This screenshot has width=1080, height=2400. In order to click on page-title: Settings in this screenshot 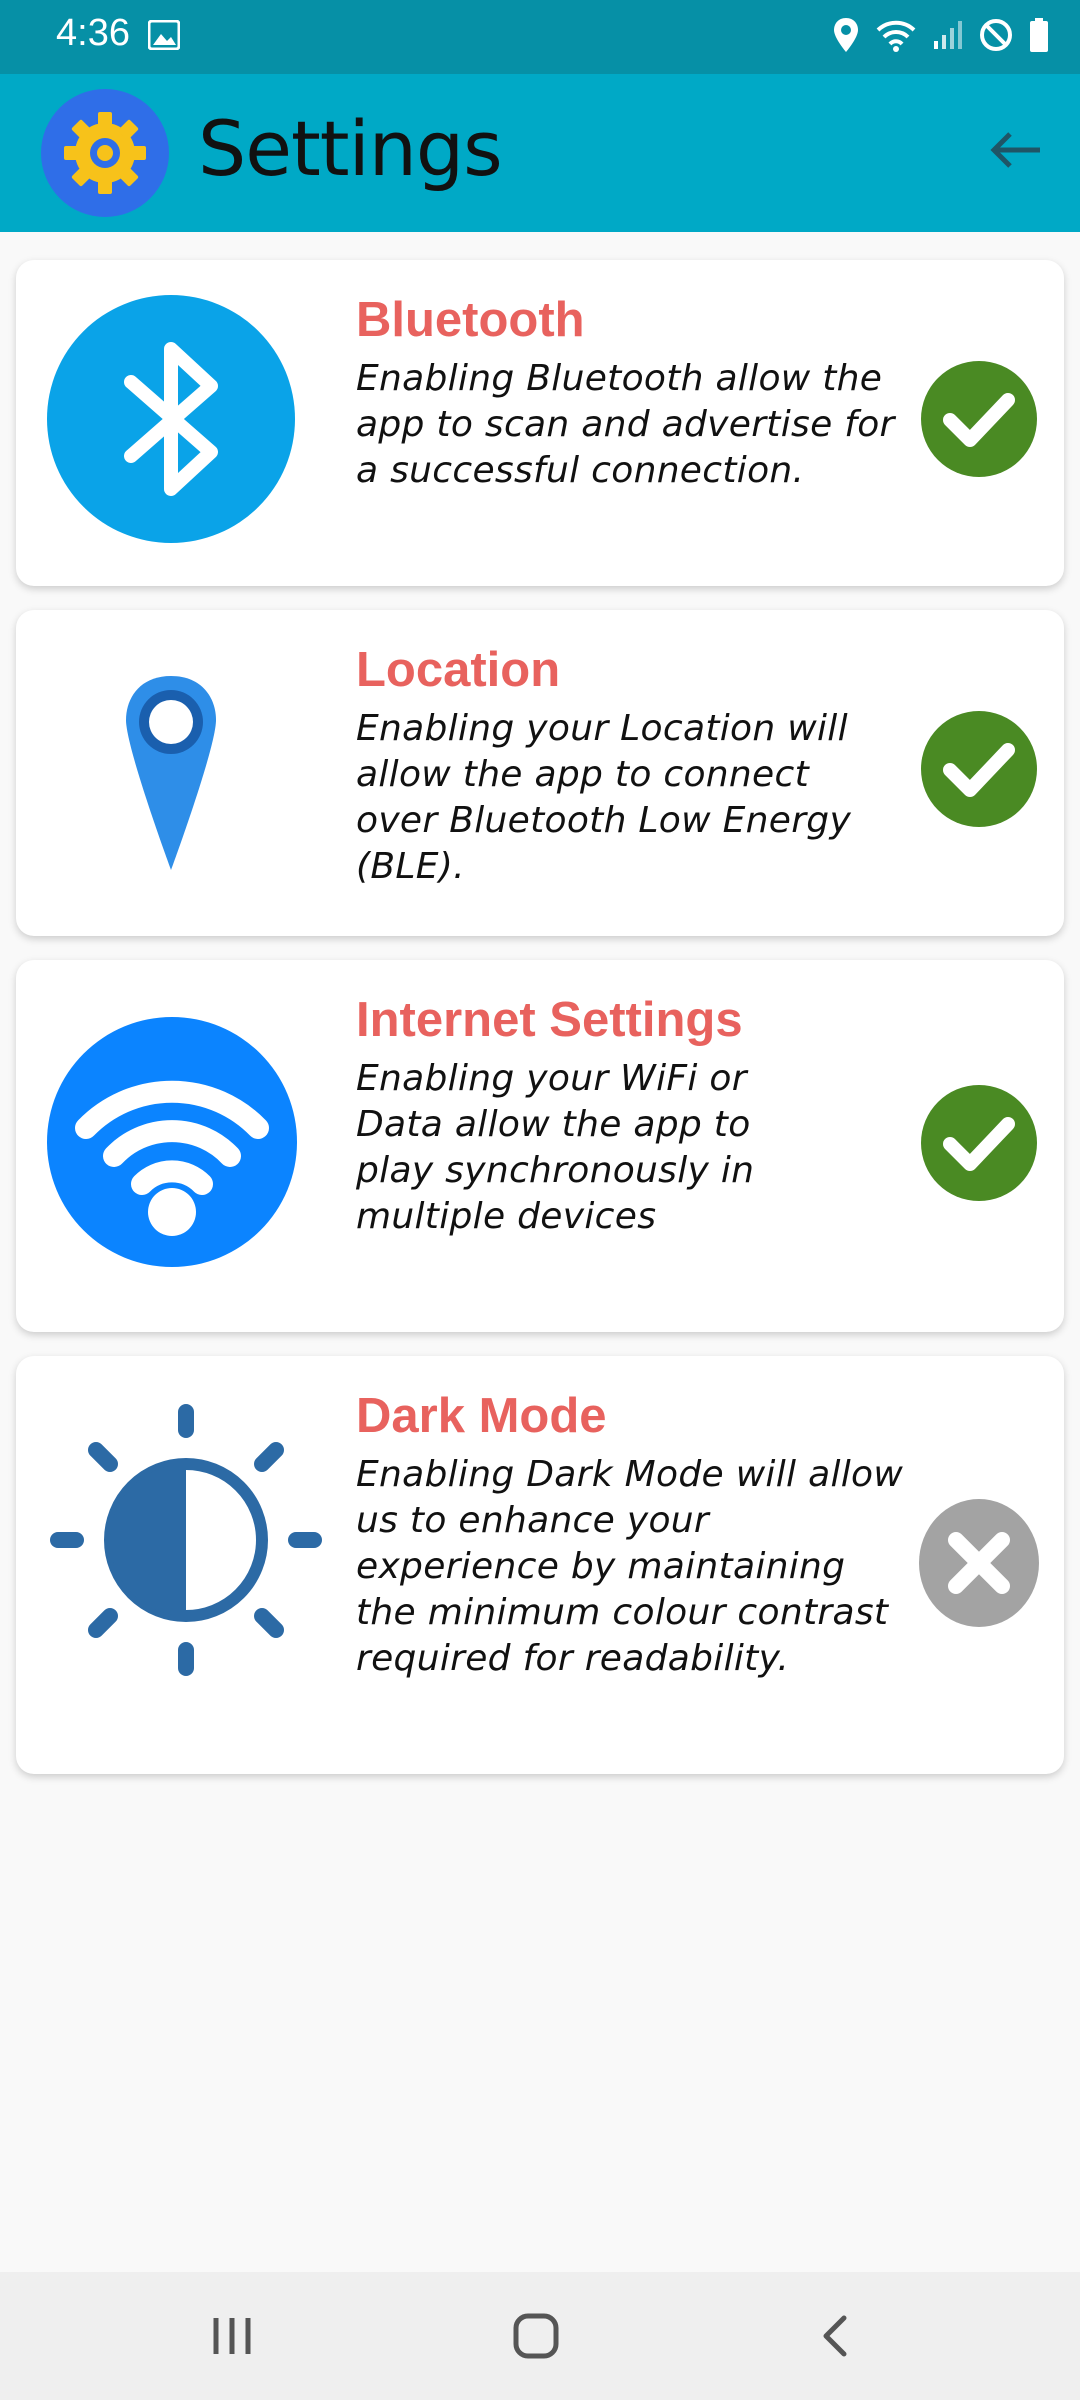, I will do `click(350, 148)`.